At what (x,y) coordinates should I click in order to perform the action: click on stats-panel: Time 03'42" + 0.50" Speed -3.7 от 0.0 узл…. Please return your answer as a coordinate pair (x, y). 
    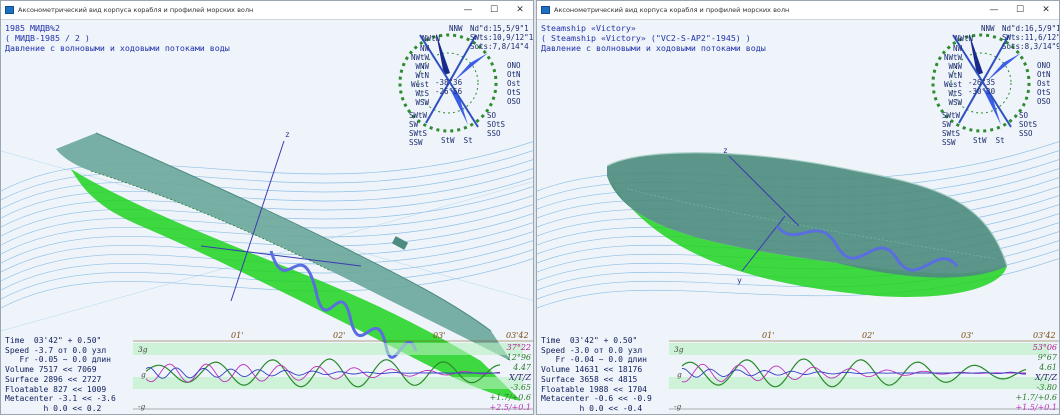
    Looking at the image, I should click on (60, 375).